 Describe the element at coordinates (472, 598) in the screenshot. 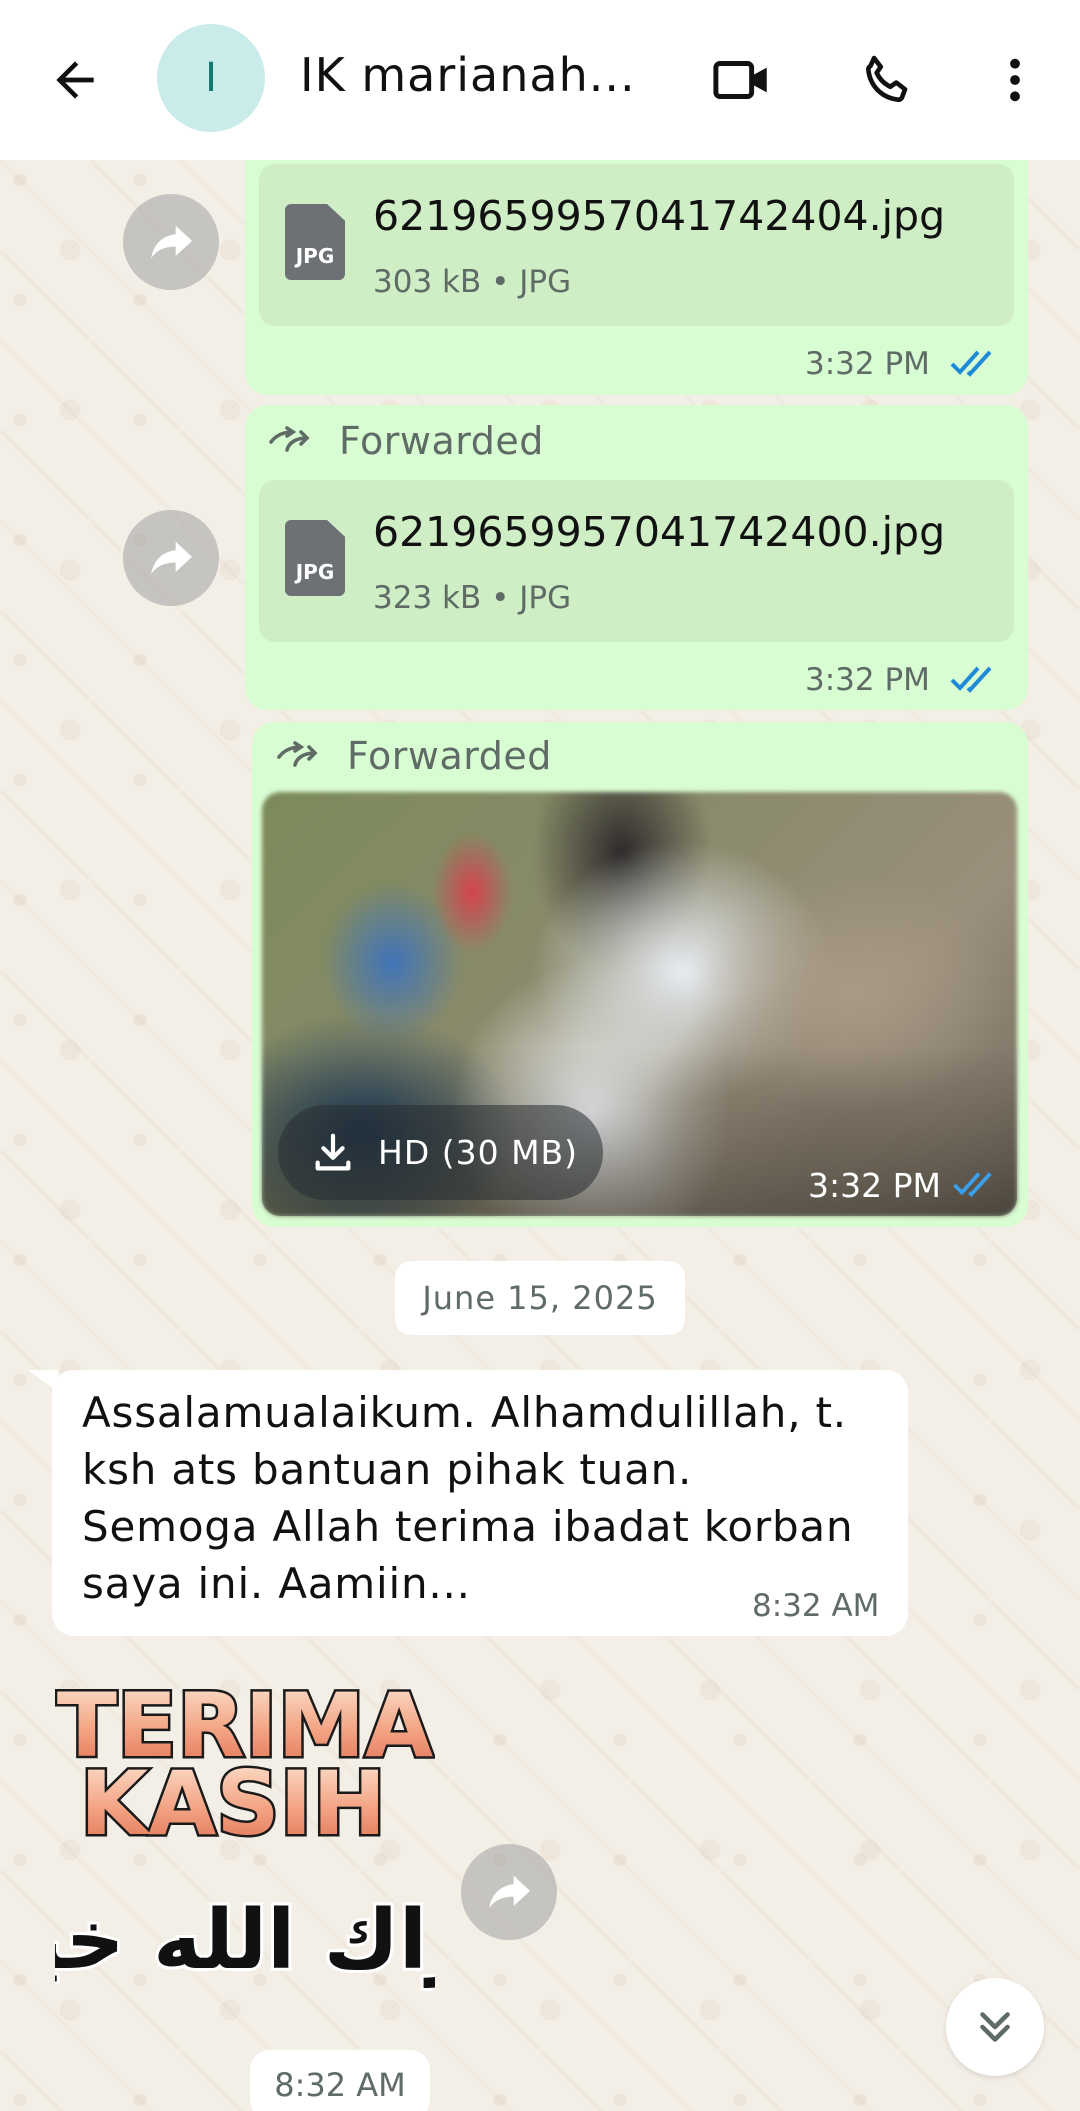

I see `document-file-meta: 323 kB • JPG` at that location.